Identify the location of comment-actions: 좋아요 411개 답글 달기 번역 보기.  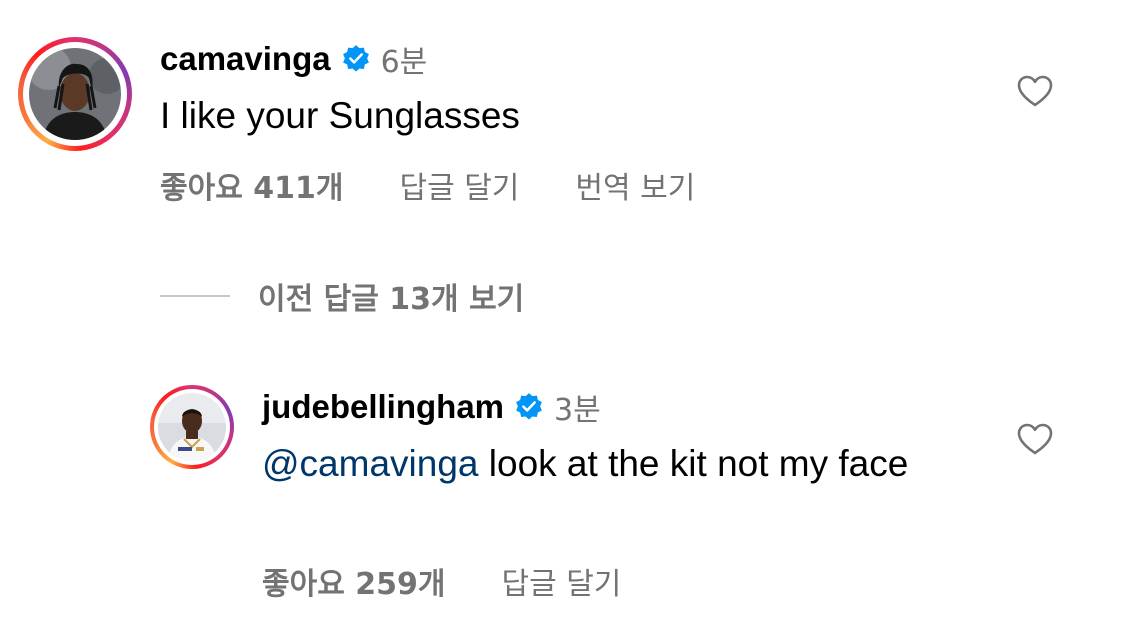
(427, 185).